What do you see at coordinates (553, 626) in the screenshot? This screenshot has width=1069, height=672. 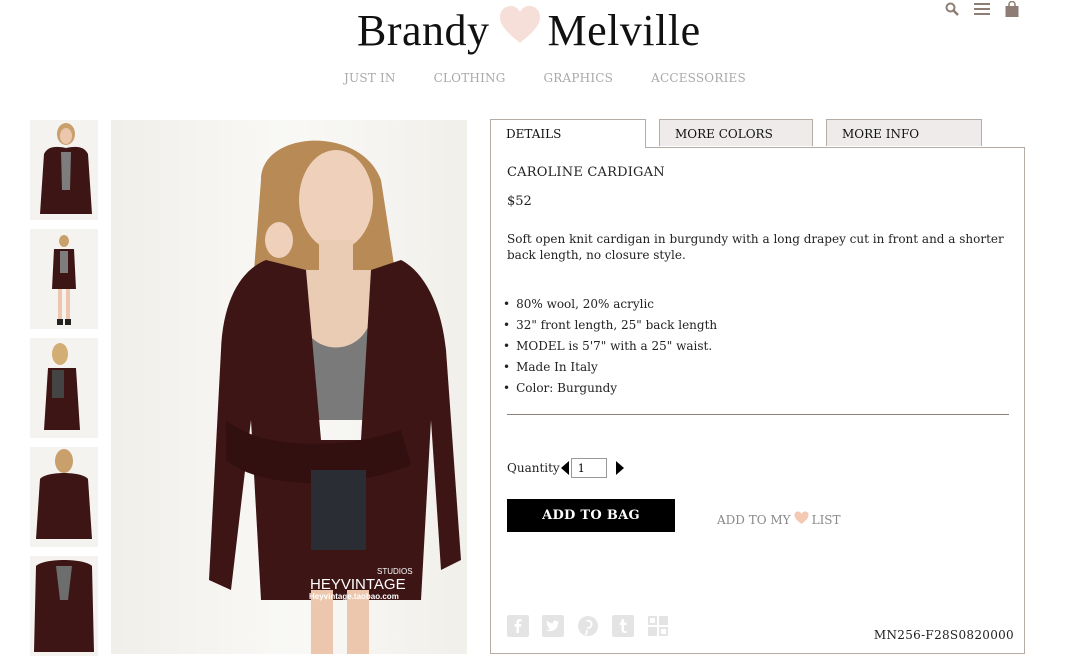 I see `twitter-icon` at bounding box center [553, 626].